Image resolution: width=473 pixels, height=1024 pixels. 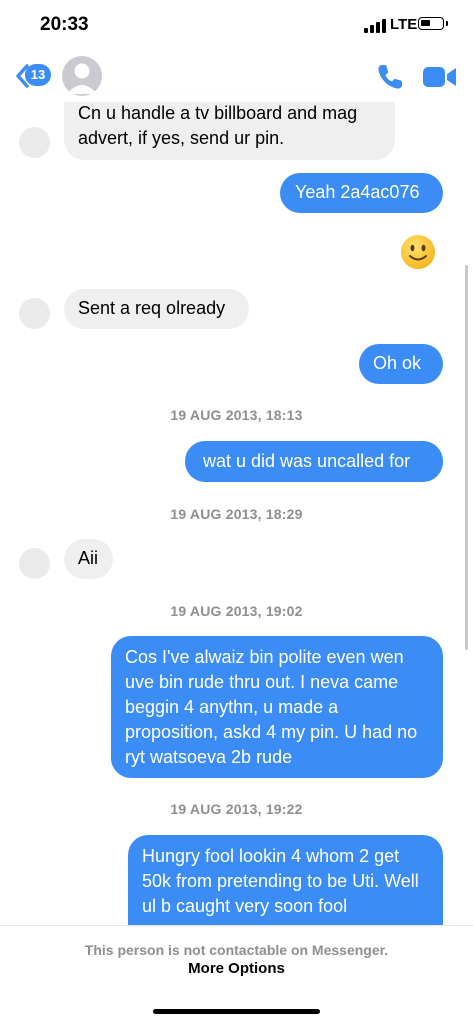 What do you see at coordinates (236, 415) in the screenshot?
I see `timestamp: 19 AUG 2013, 18:13` at bounding box center [236, 415].